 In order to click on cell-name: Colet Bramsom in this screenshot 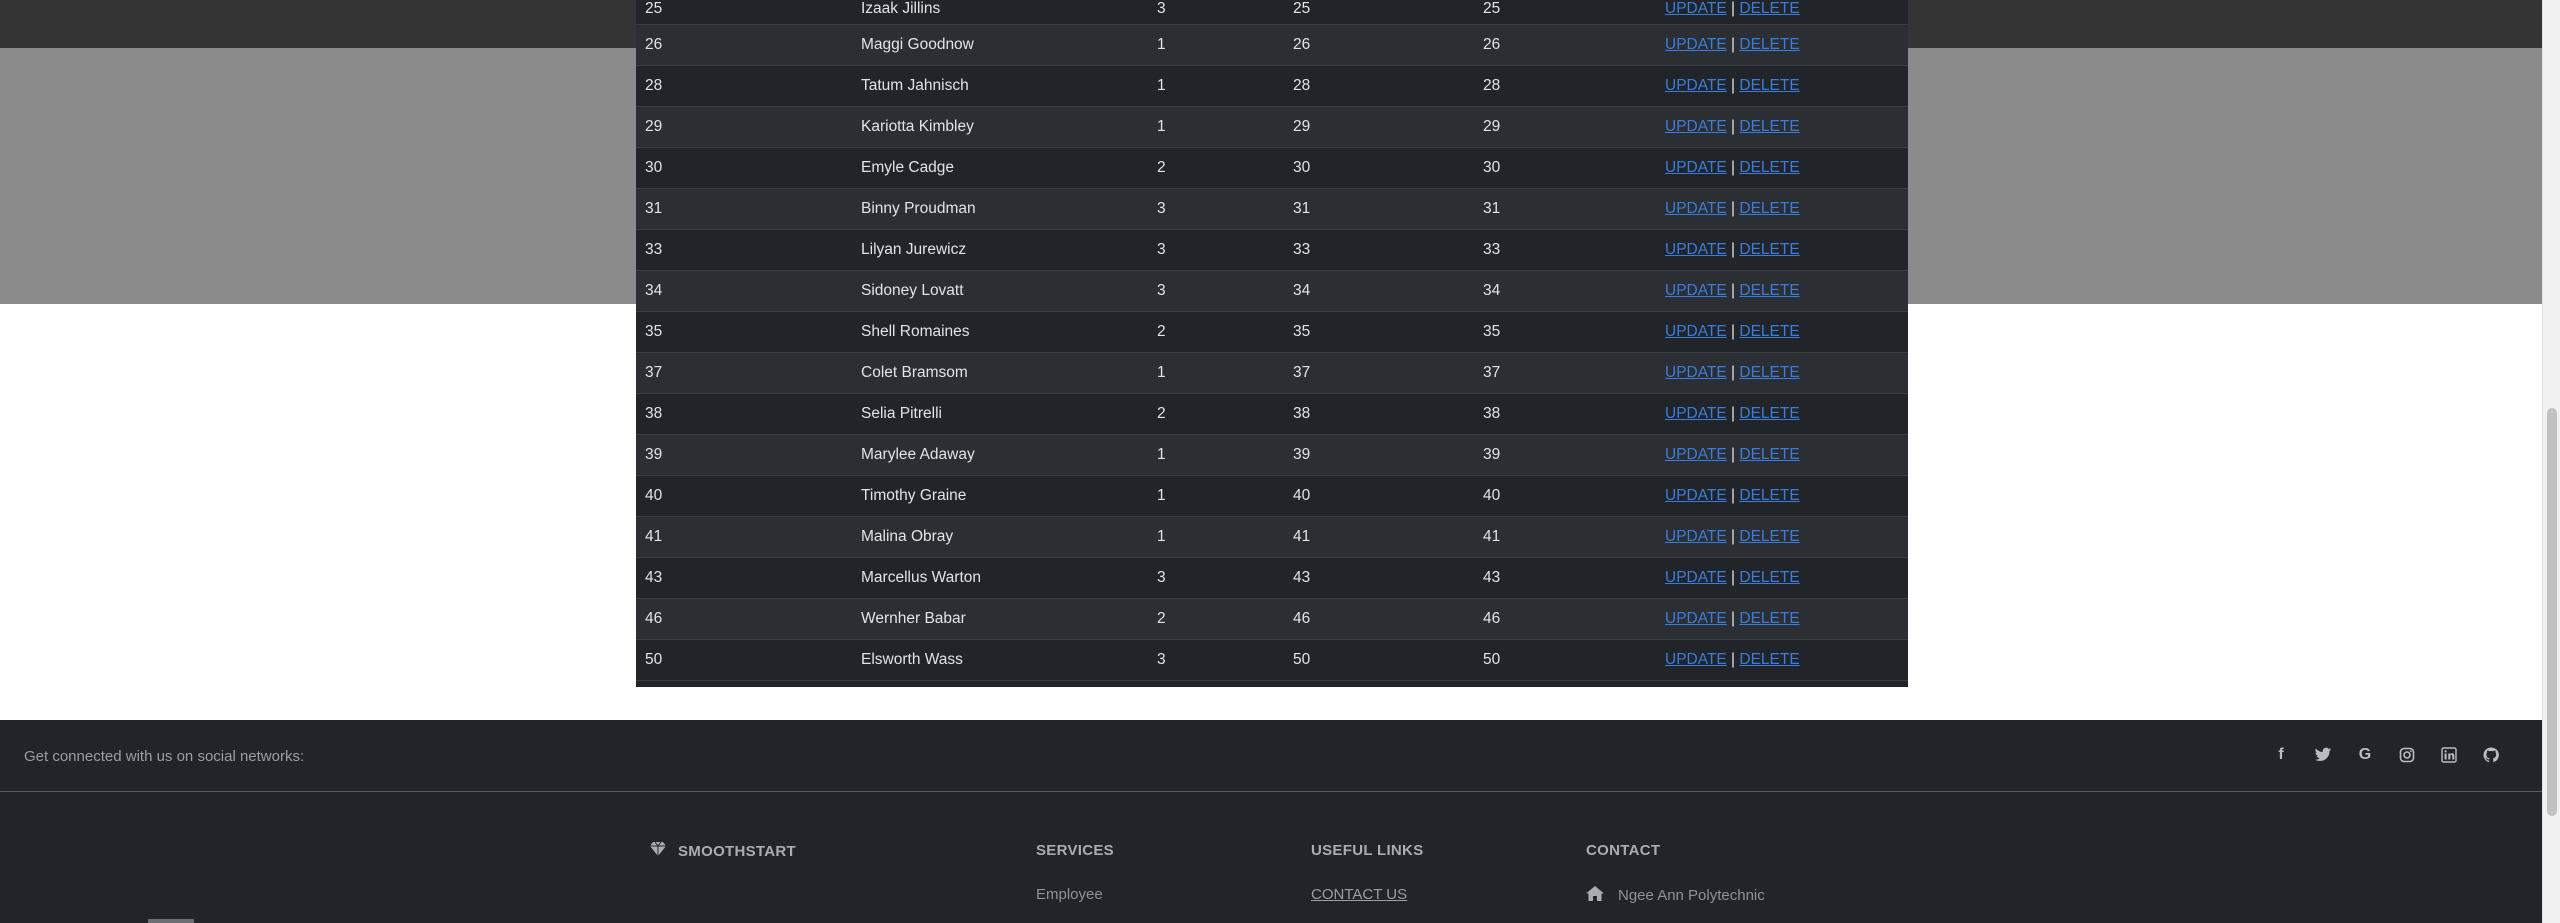, I will do `click(1000, 373)`.